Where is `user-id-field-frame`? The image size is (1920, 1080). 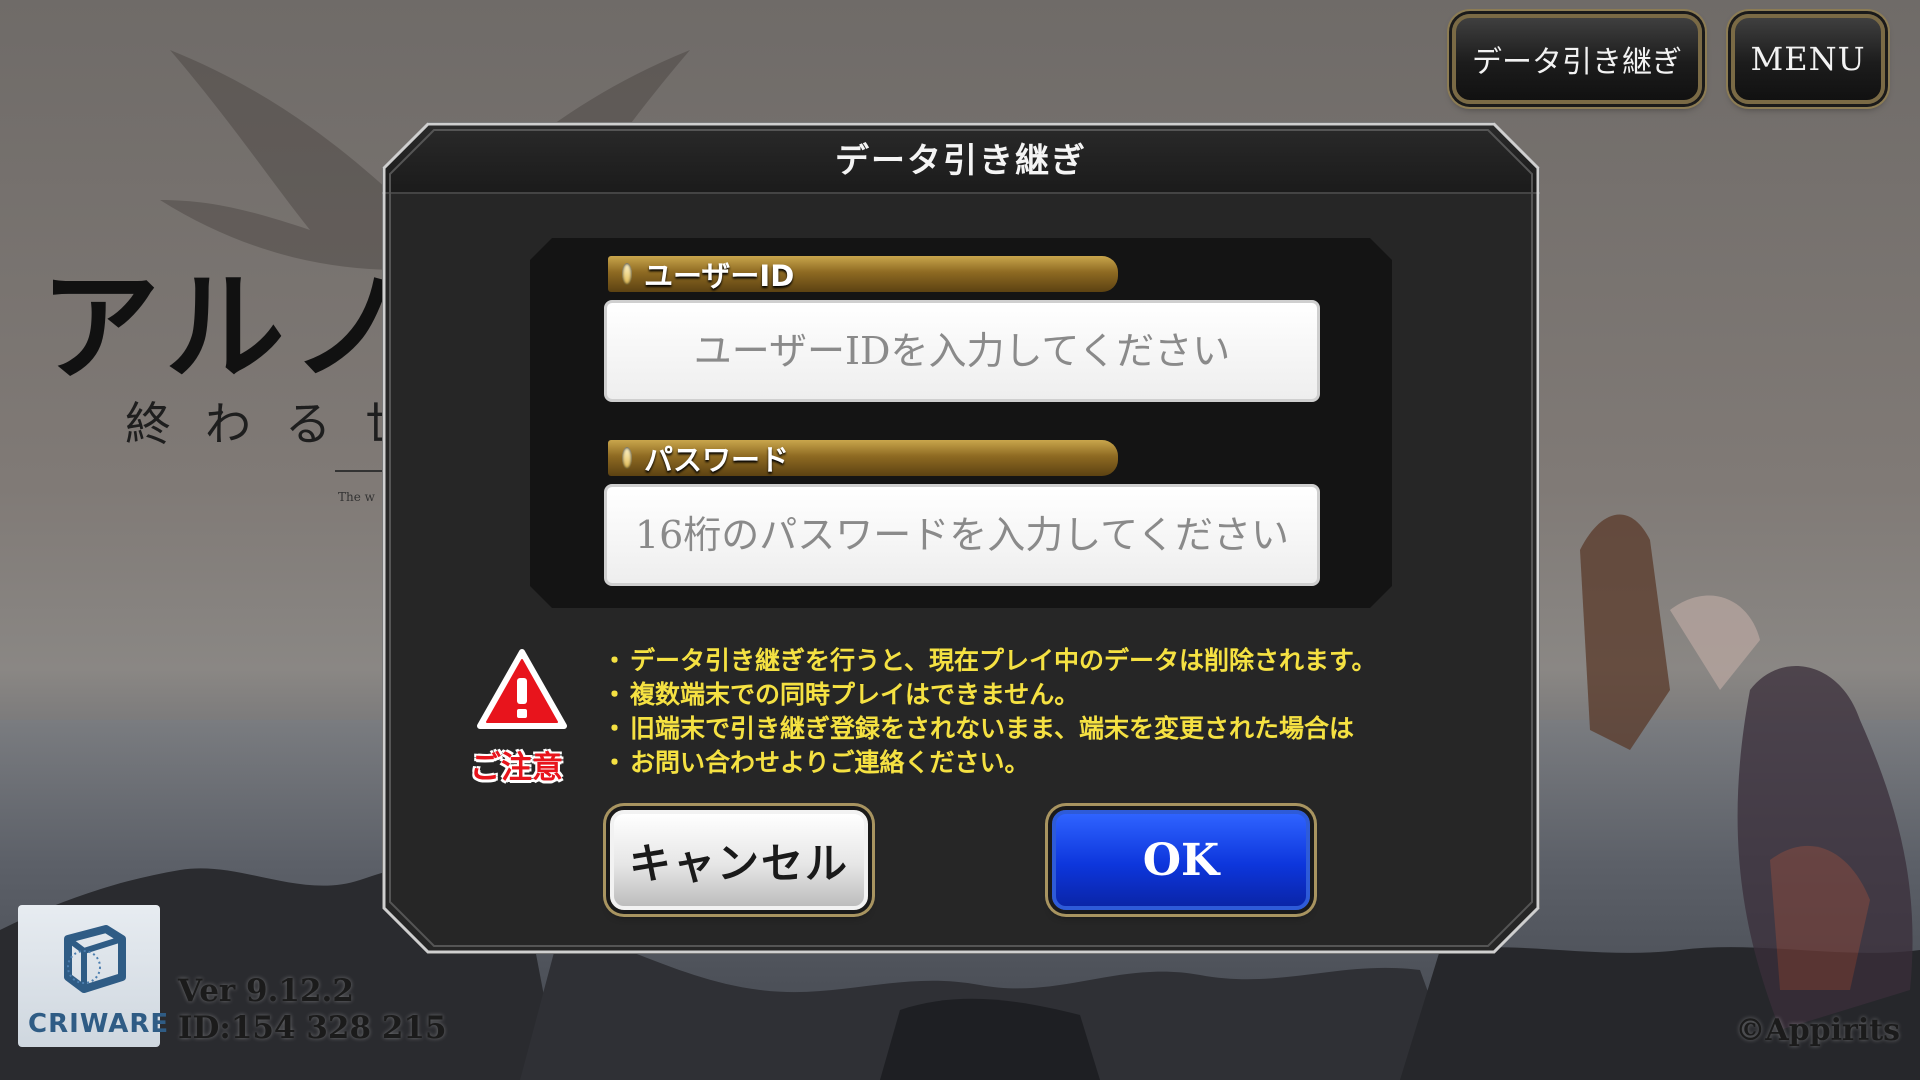
user-id-field-frame is located at coordinates (962, 351).